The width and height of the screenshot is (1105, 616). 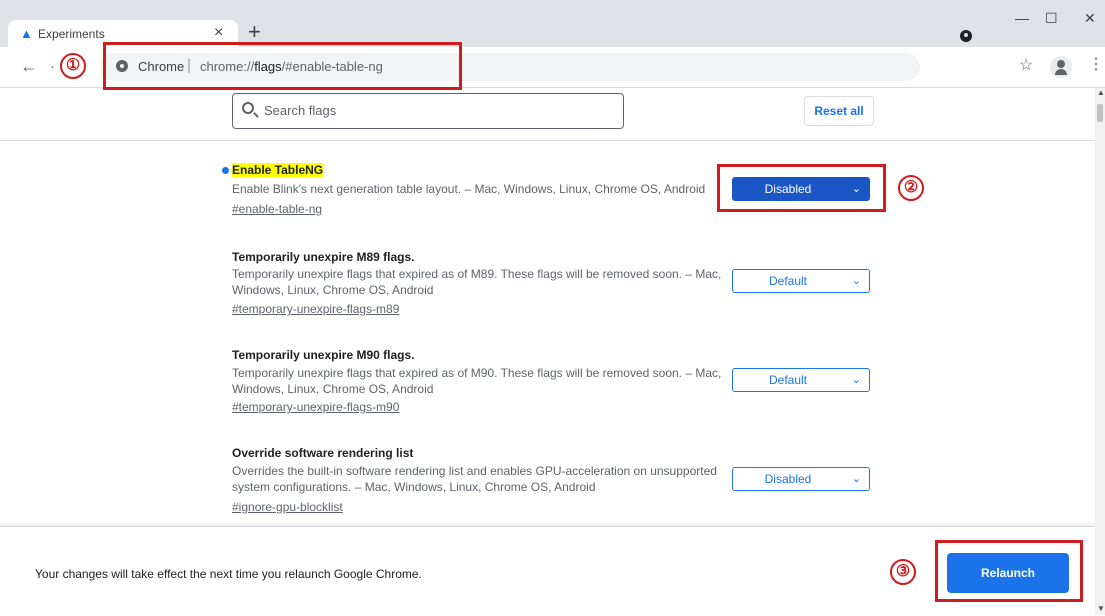 What do you see at coordinates (839, 111) in the screenshot?
I see `reset-all-button: Reset all` at bounding box center [839, 111].